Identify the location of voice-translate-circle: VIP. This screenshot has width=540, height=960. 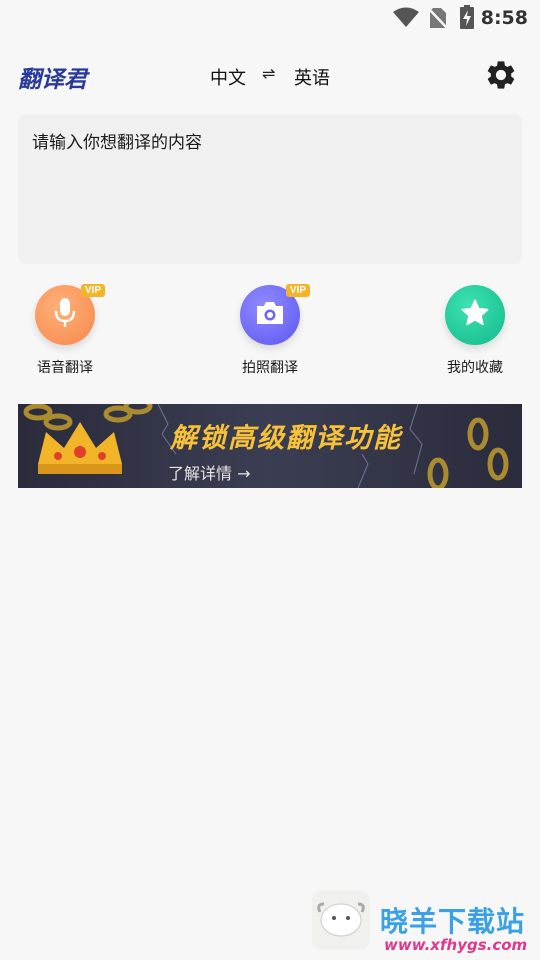
(70, 314).